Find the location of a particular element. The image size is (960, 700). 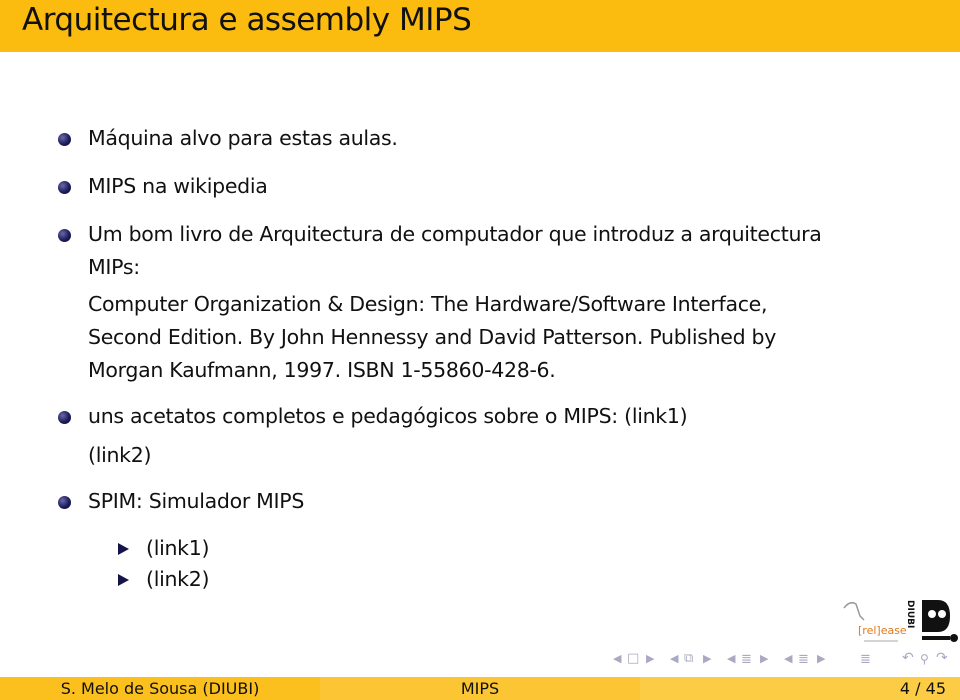

item-target-machine: Máquina alvo para estas aulas. is located at coordinates (243, 138).